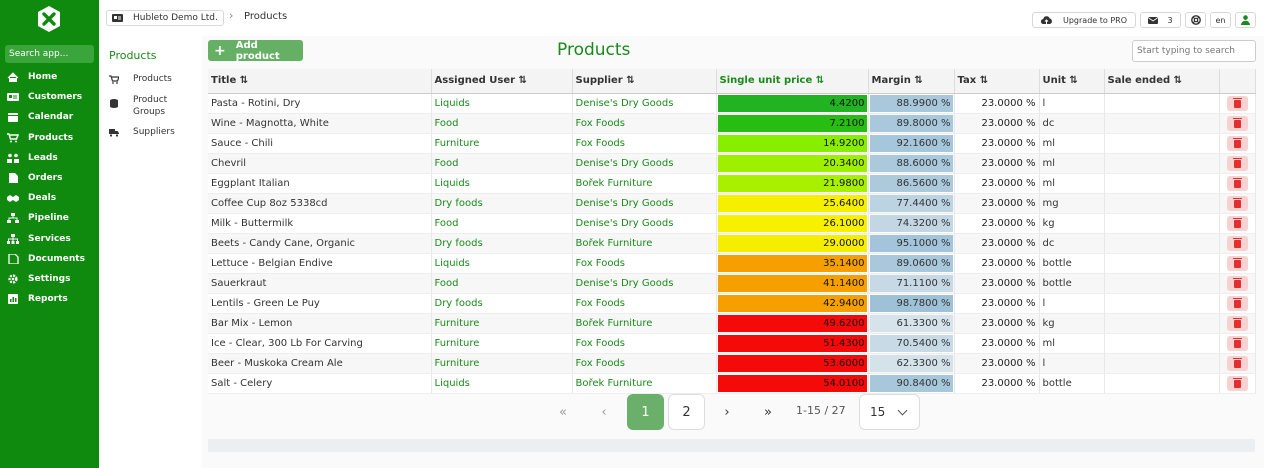 This screenshot has width=1264, height=468. I want to click on sidebar-item-reports: Reports, so click(49, 299).